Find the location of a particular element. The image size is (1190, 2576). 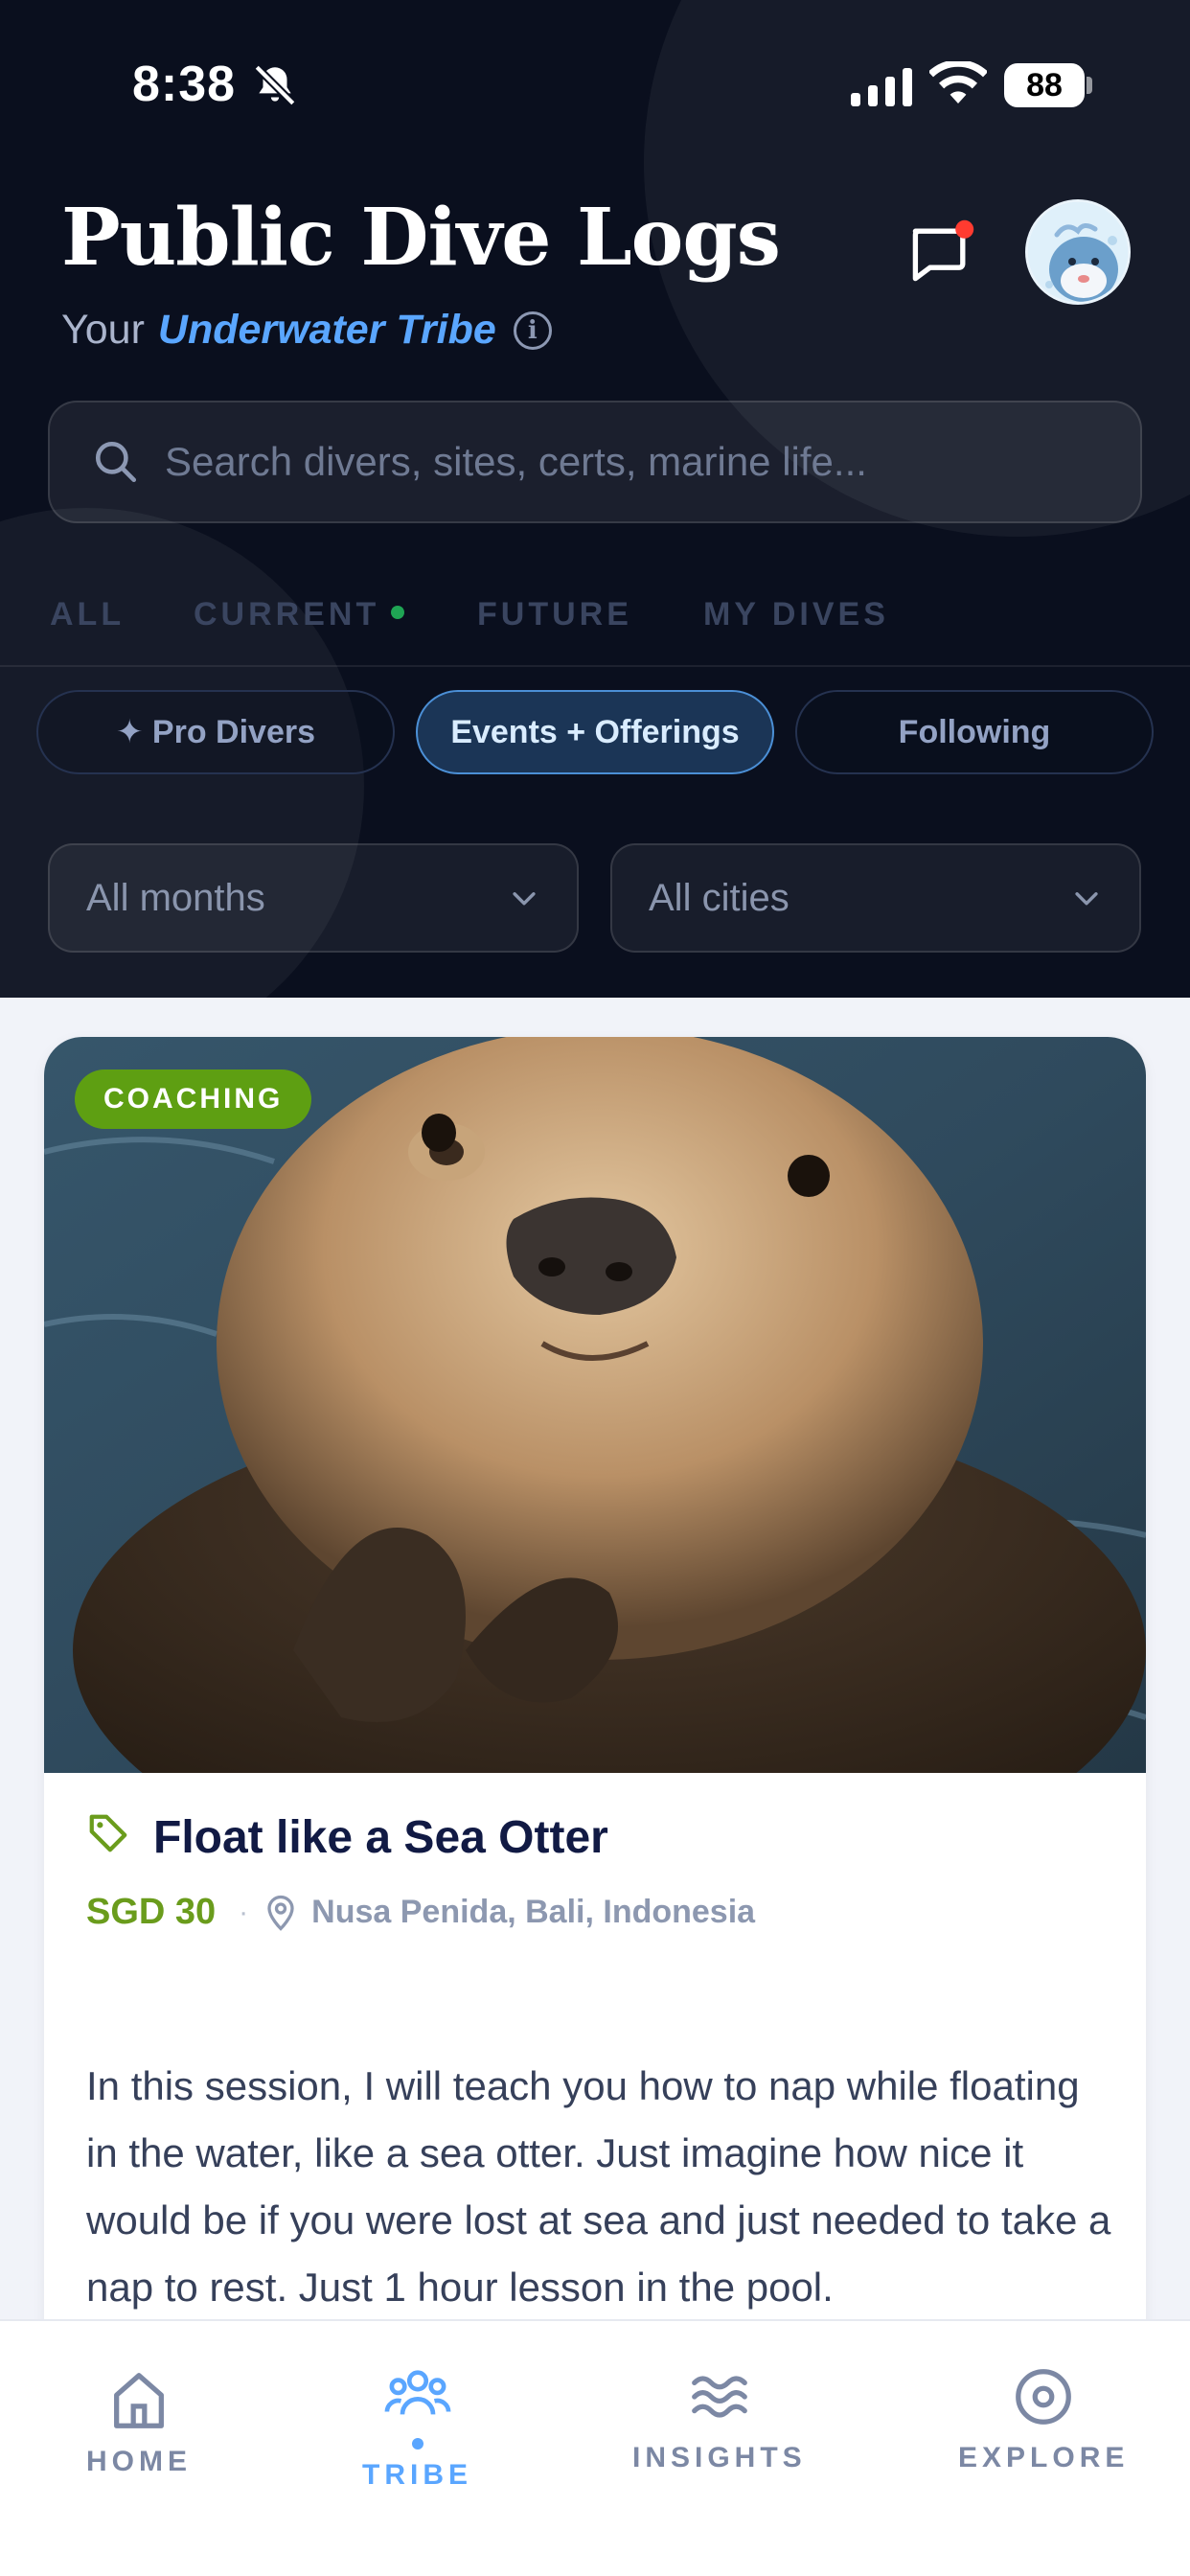

tab-all-label: ALL is located at coordinates (88, 614).